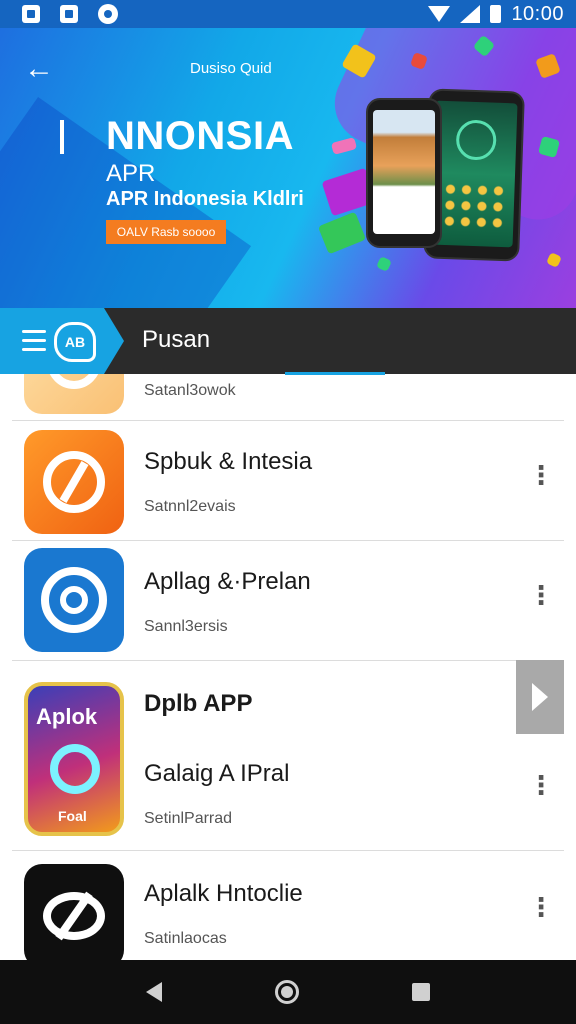  I want to click on app-name: Apllag &·Prelan, so click(227, 581).